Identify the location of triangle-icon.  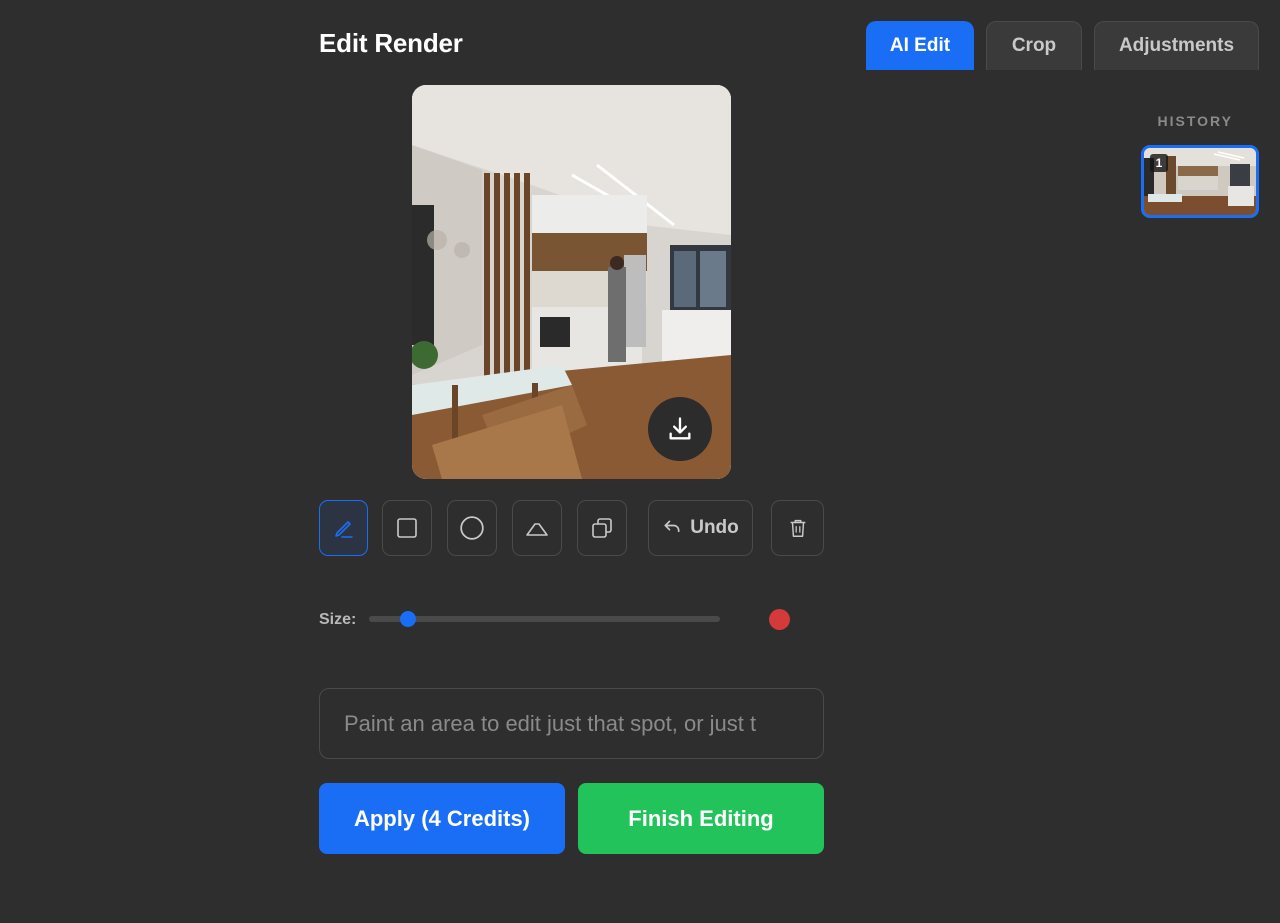
(537, 529).